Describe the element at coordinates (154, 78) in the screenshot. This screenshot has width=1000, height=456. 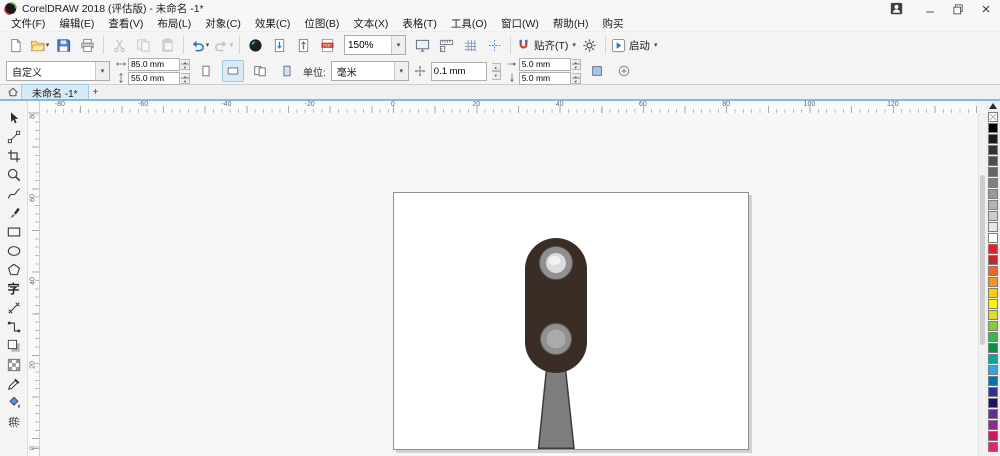
I see `page-height-input` at that location.